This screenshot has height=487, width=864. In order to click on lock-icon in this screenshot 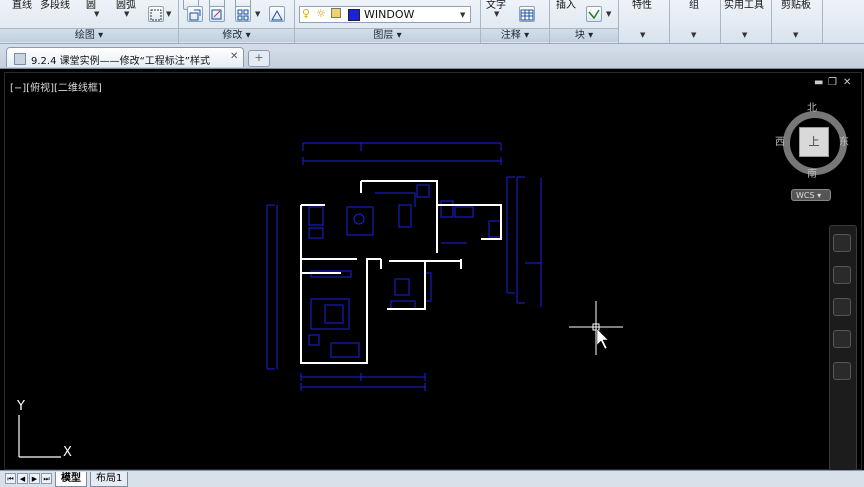, I will do `click(336, 13)`.